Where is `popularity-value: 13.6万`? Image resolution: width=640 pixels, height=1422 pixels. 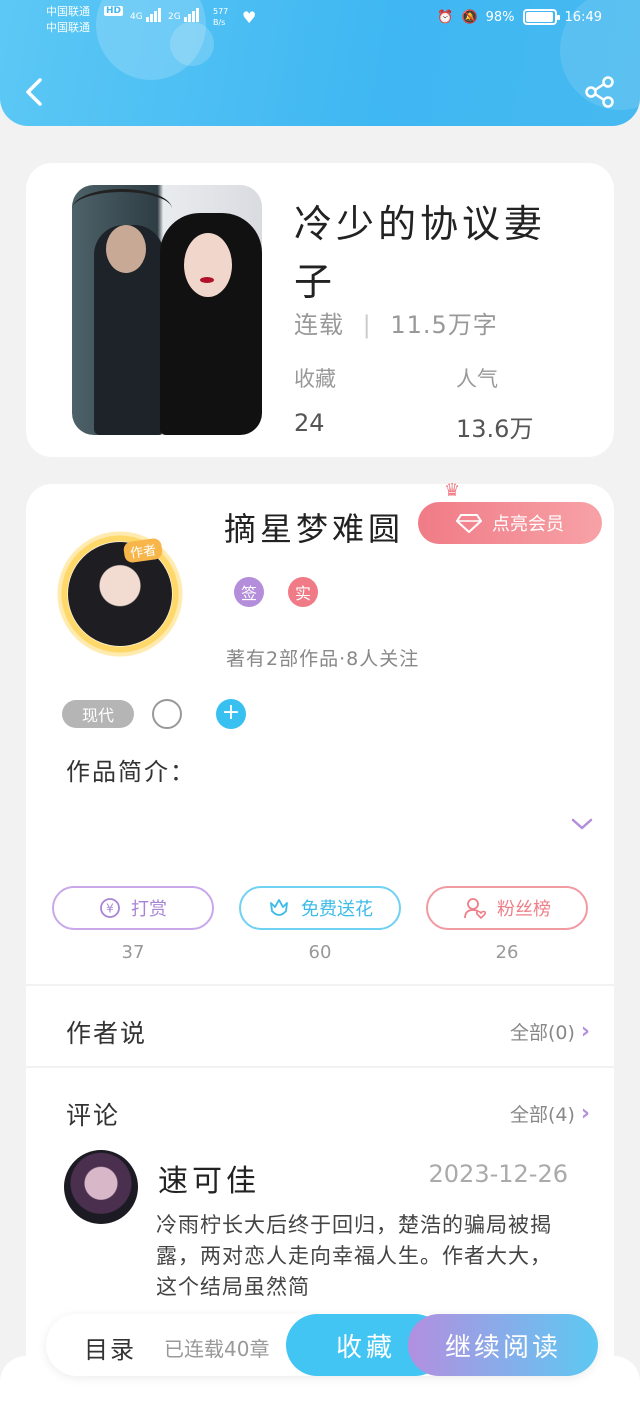
popularity-value: 13.6万 is located at coordinates (495, 429).